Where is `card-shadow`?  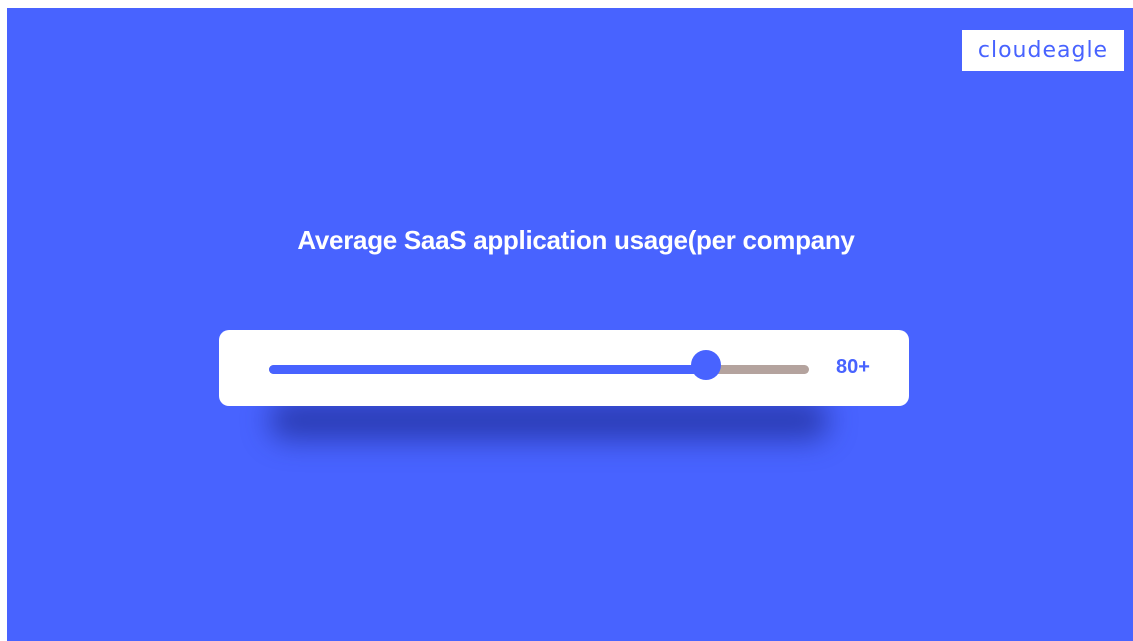
card-shadow is located at coordinates (549, 420).